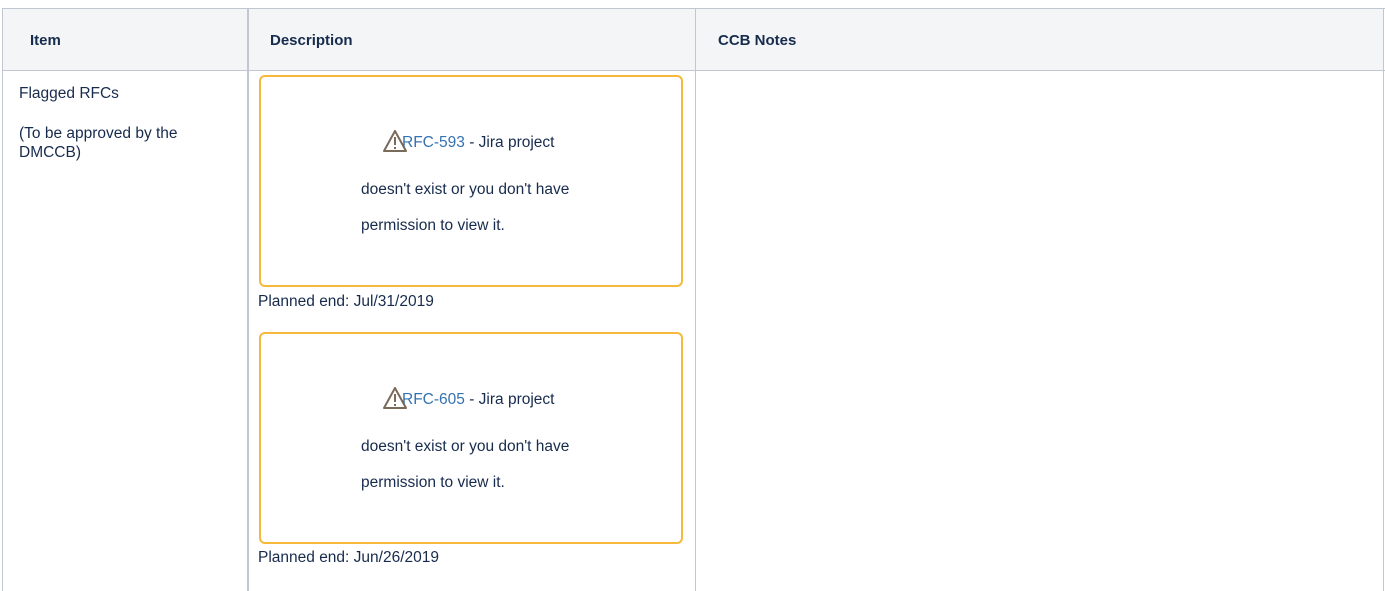  Describe the element at coordinates (98, 133) in the screenshot. I see `item-note-line1: (To be approved by the` at that location.